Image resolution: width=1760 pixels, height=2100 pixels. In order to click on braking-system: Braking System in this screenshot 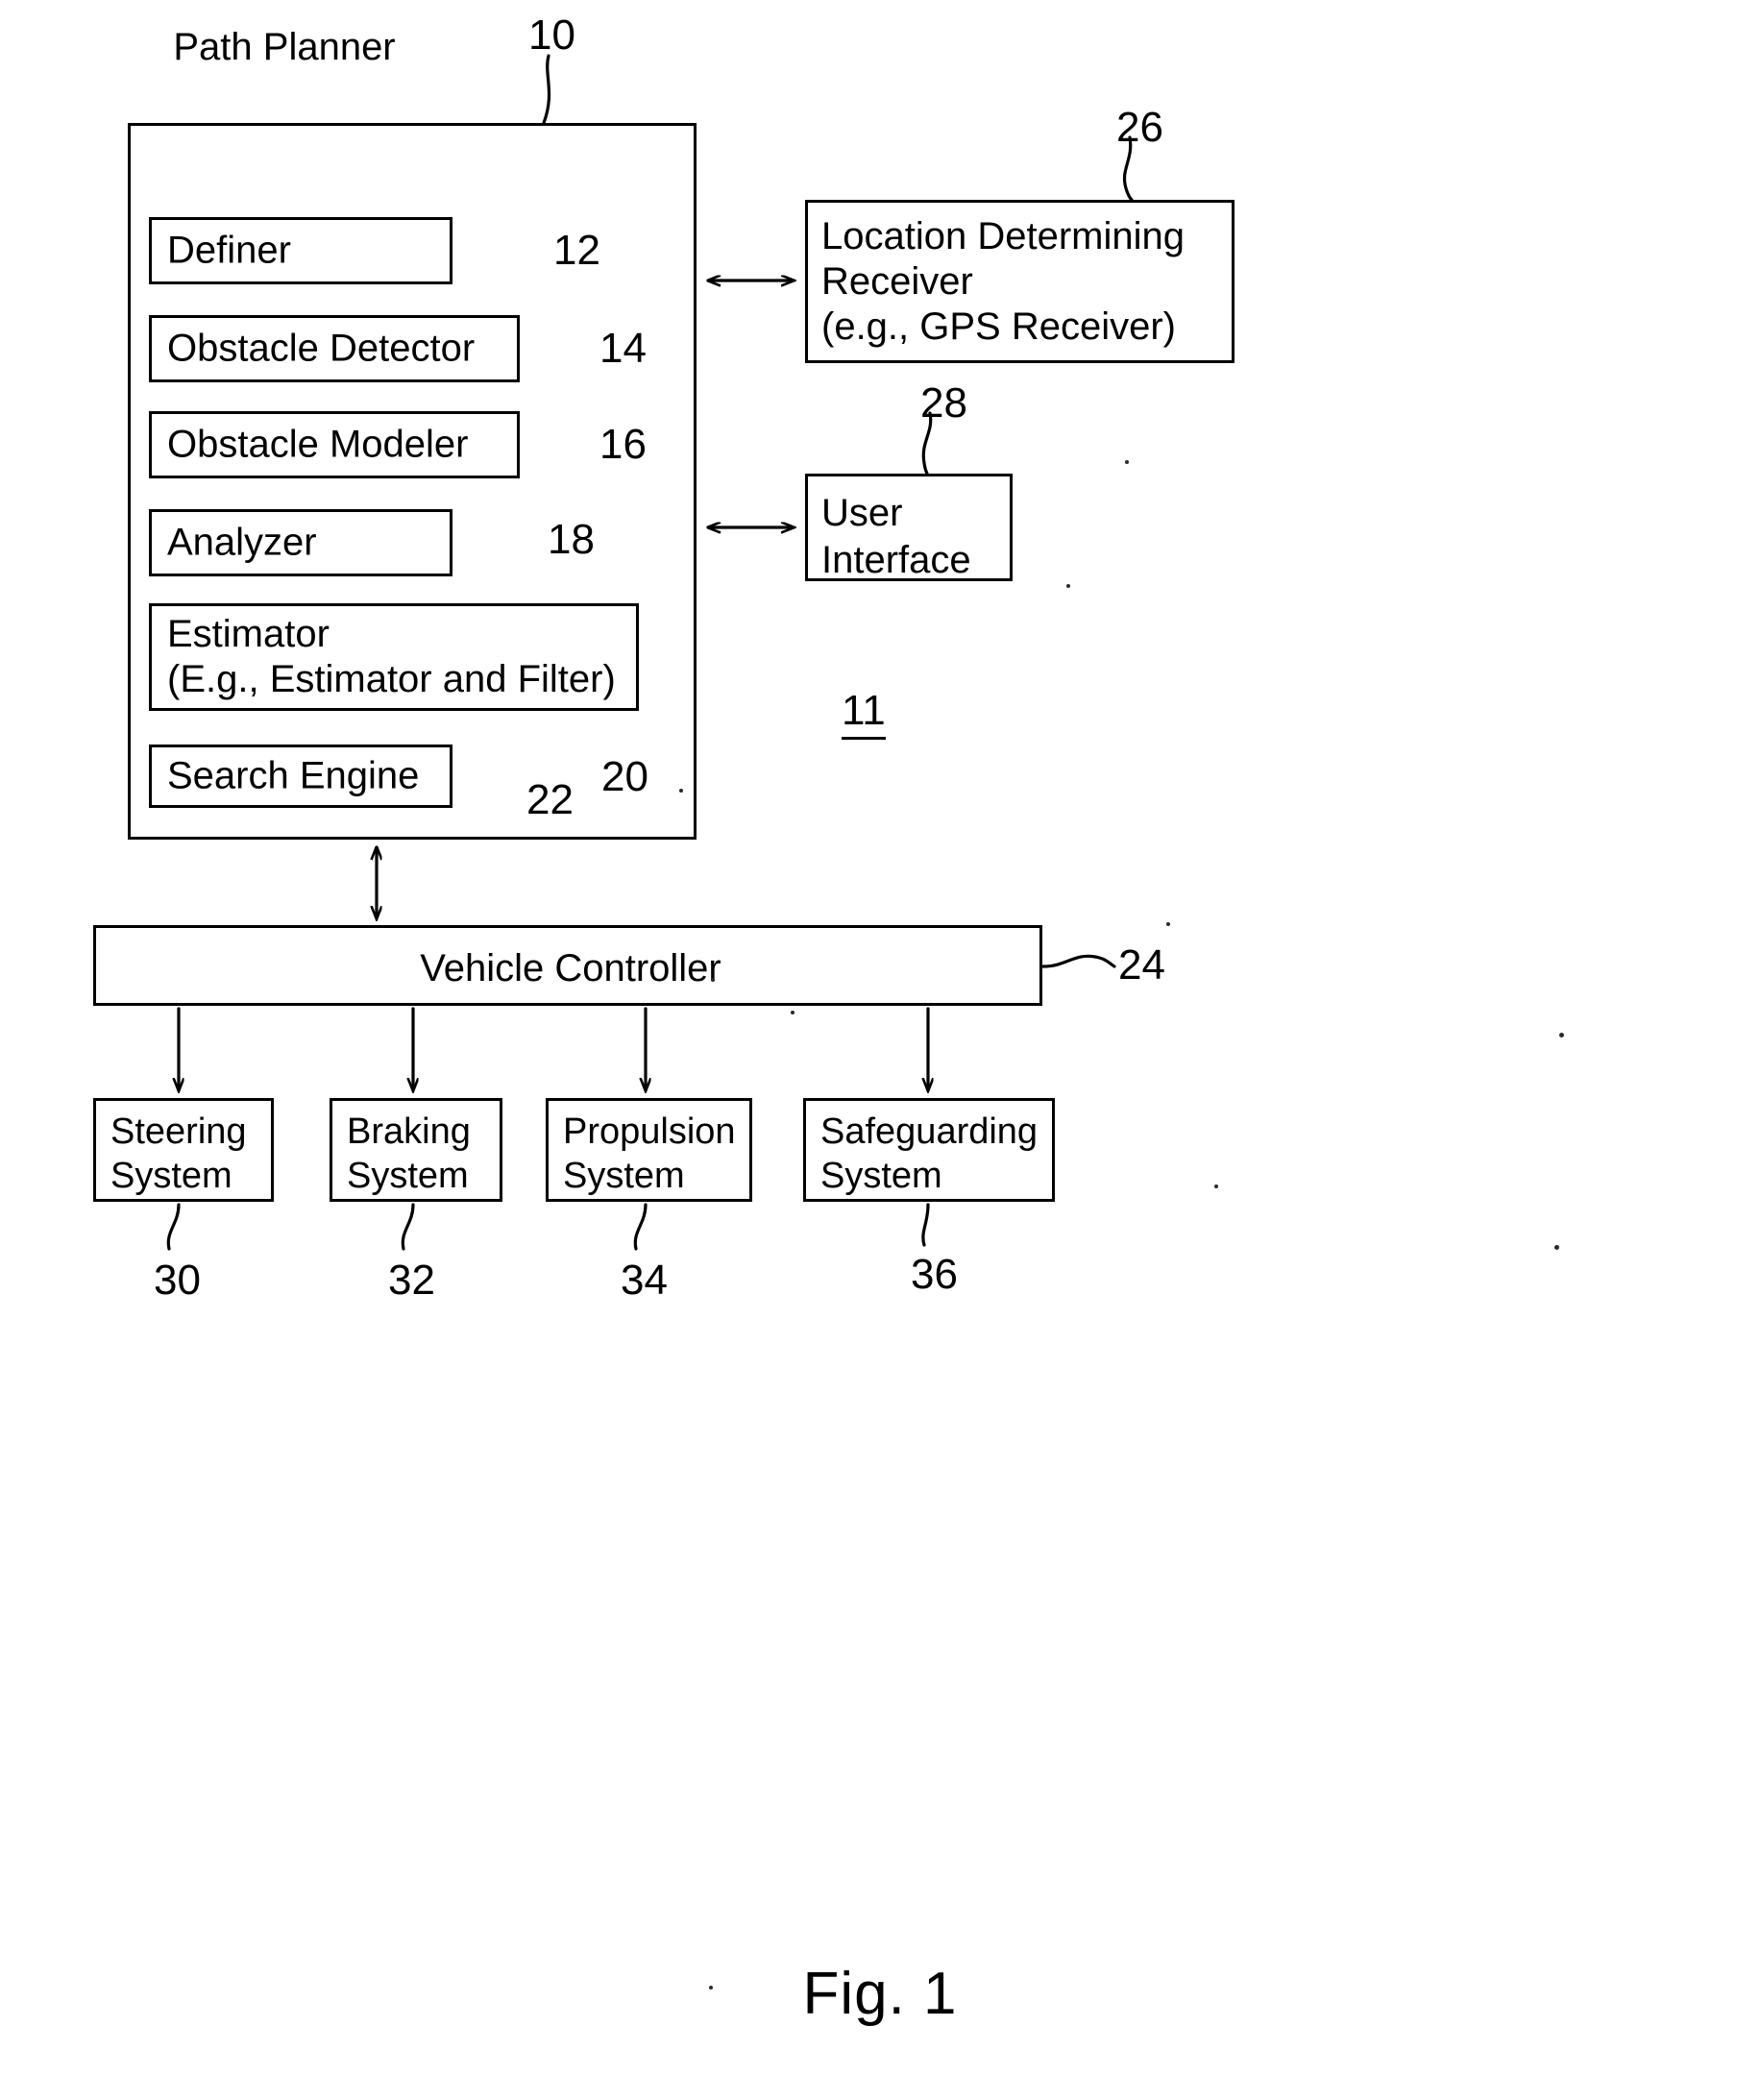, I will do `click(416, 1150)`.